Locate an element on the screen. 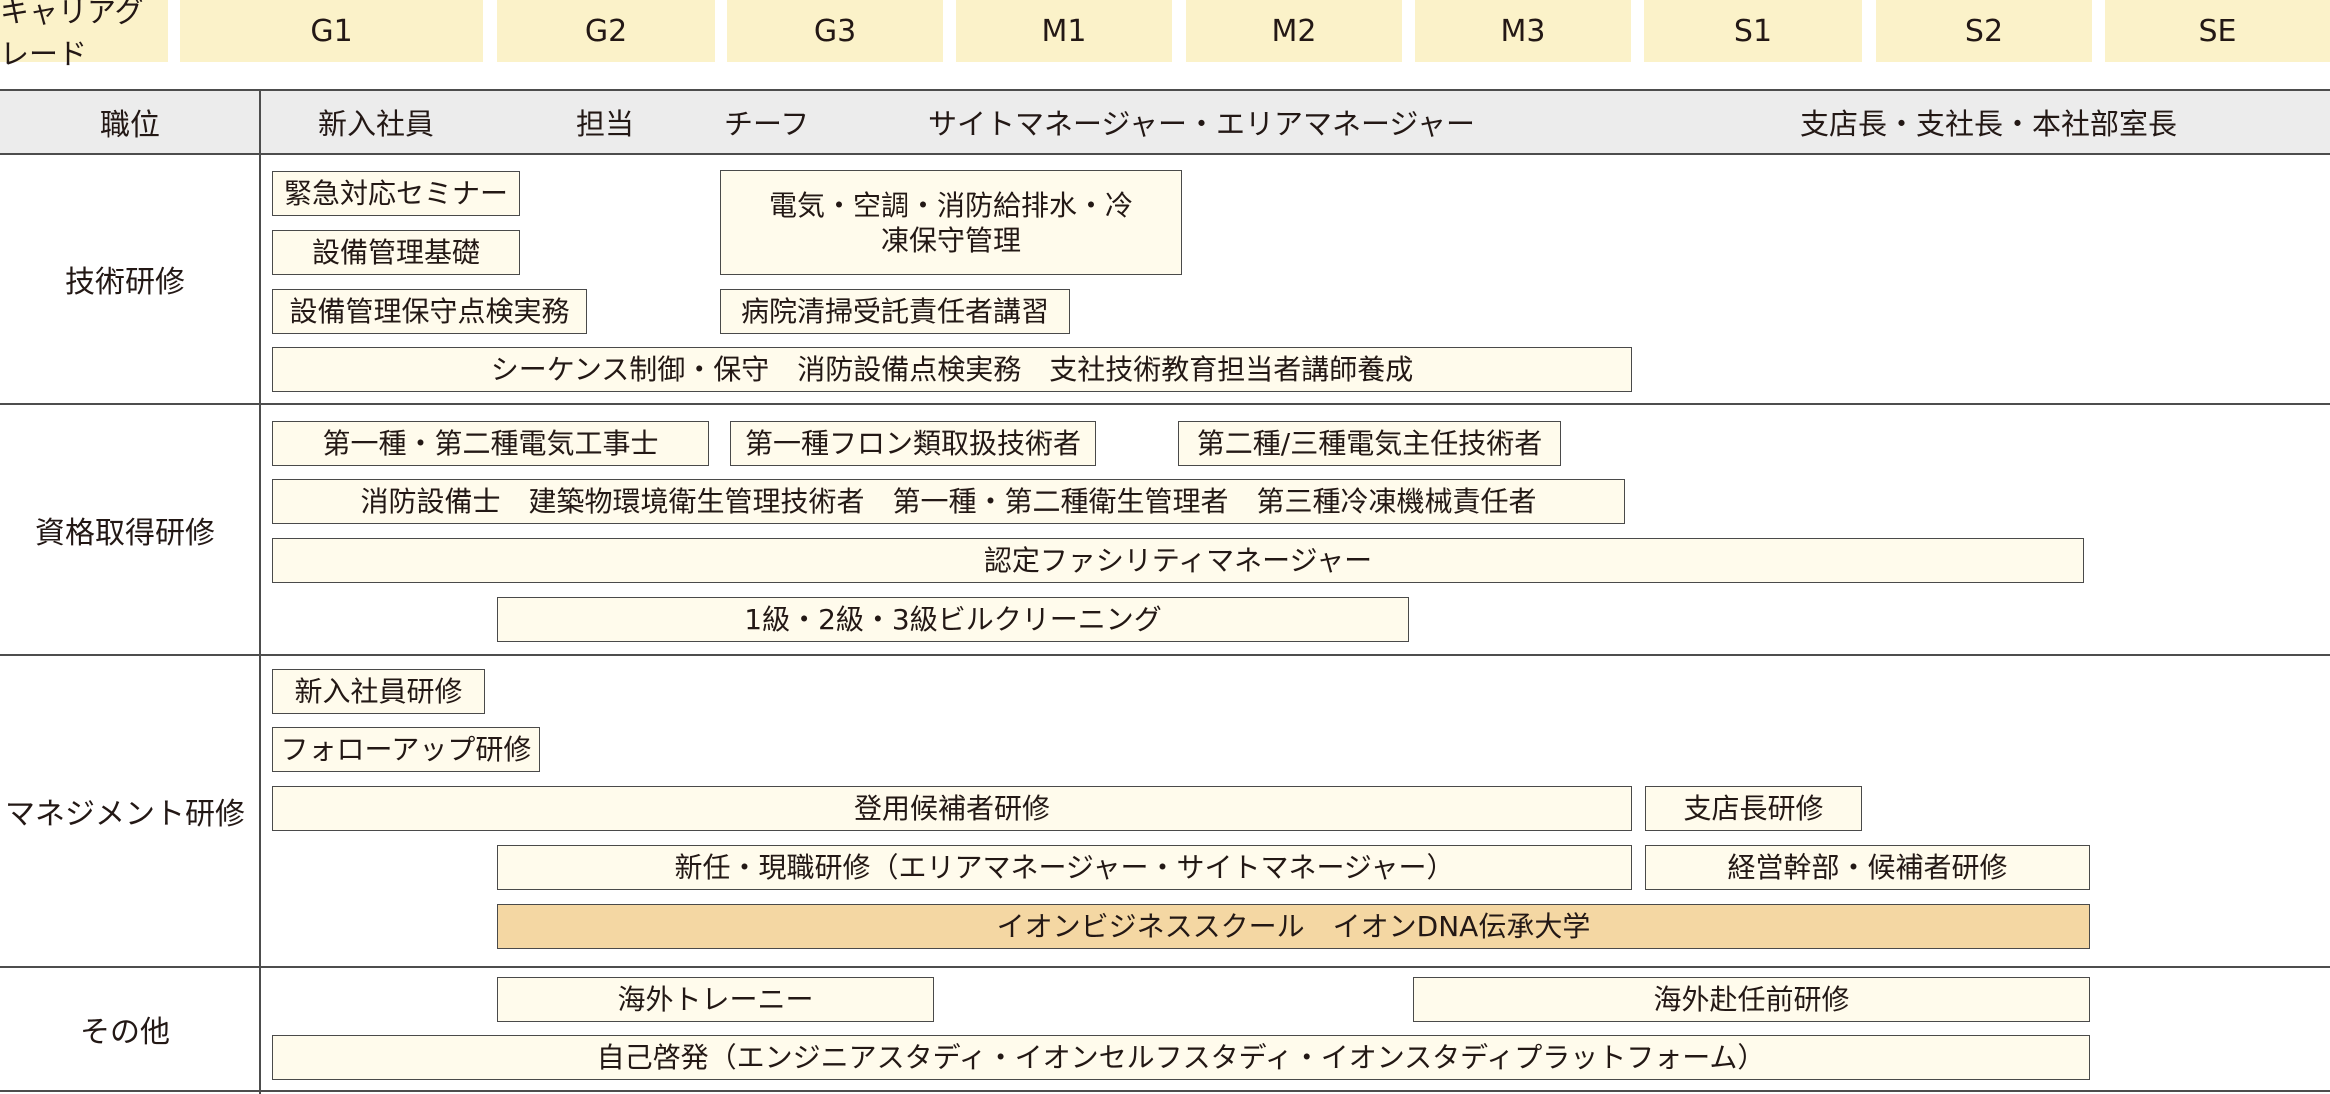 The width and height of the screenshot is (2330, 1094). grade-g3: G3 is located at coordinates (835, 31).